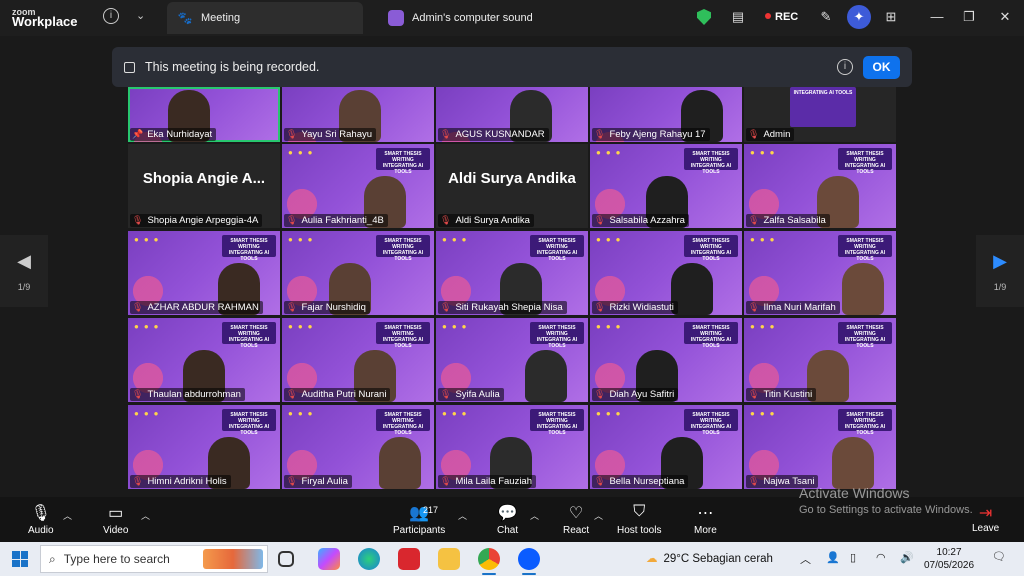  What do you see at coordinates (324, 481) in the screenshot?
I see `participant-name: Firyal Aulia` at bounding box center [324, 481].